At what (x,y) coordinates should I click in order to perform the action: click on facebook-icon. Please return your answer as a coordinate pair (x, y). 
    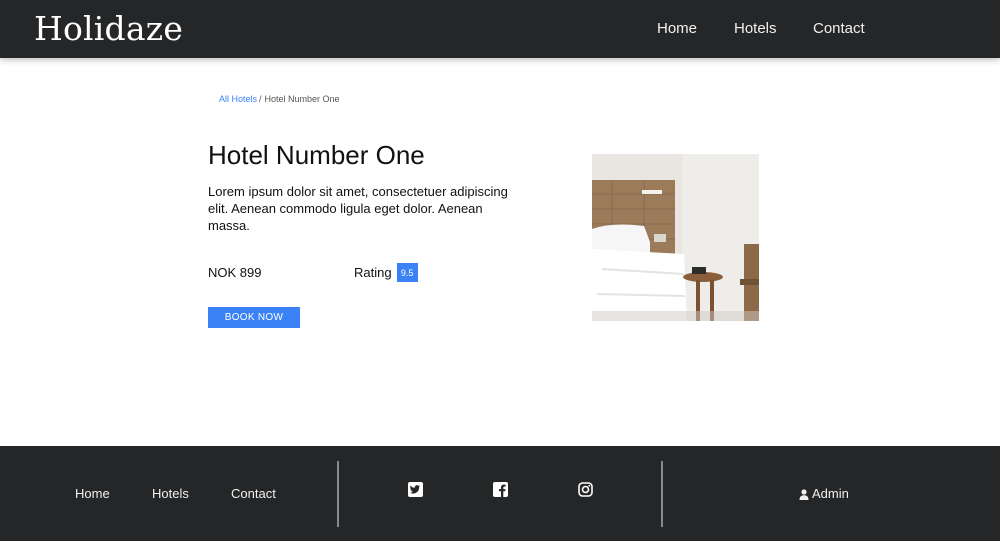
    Looking at the image, I should click on (500, 489).